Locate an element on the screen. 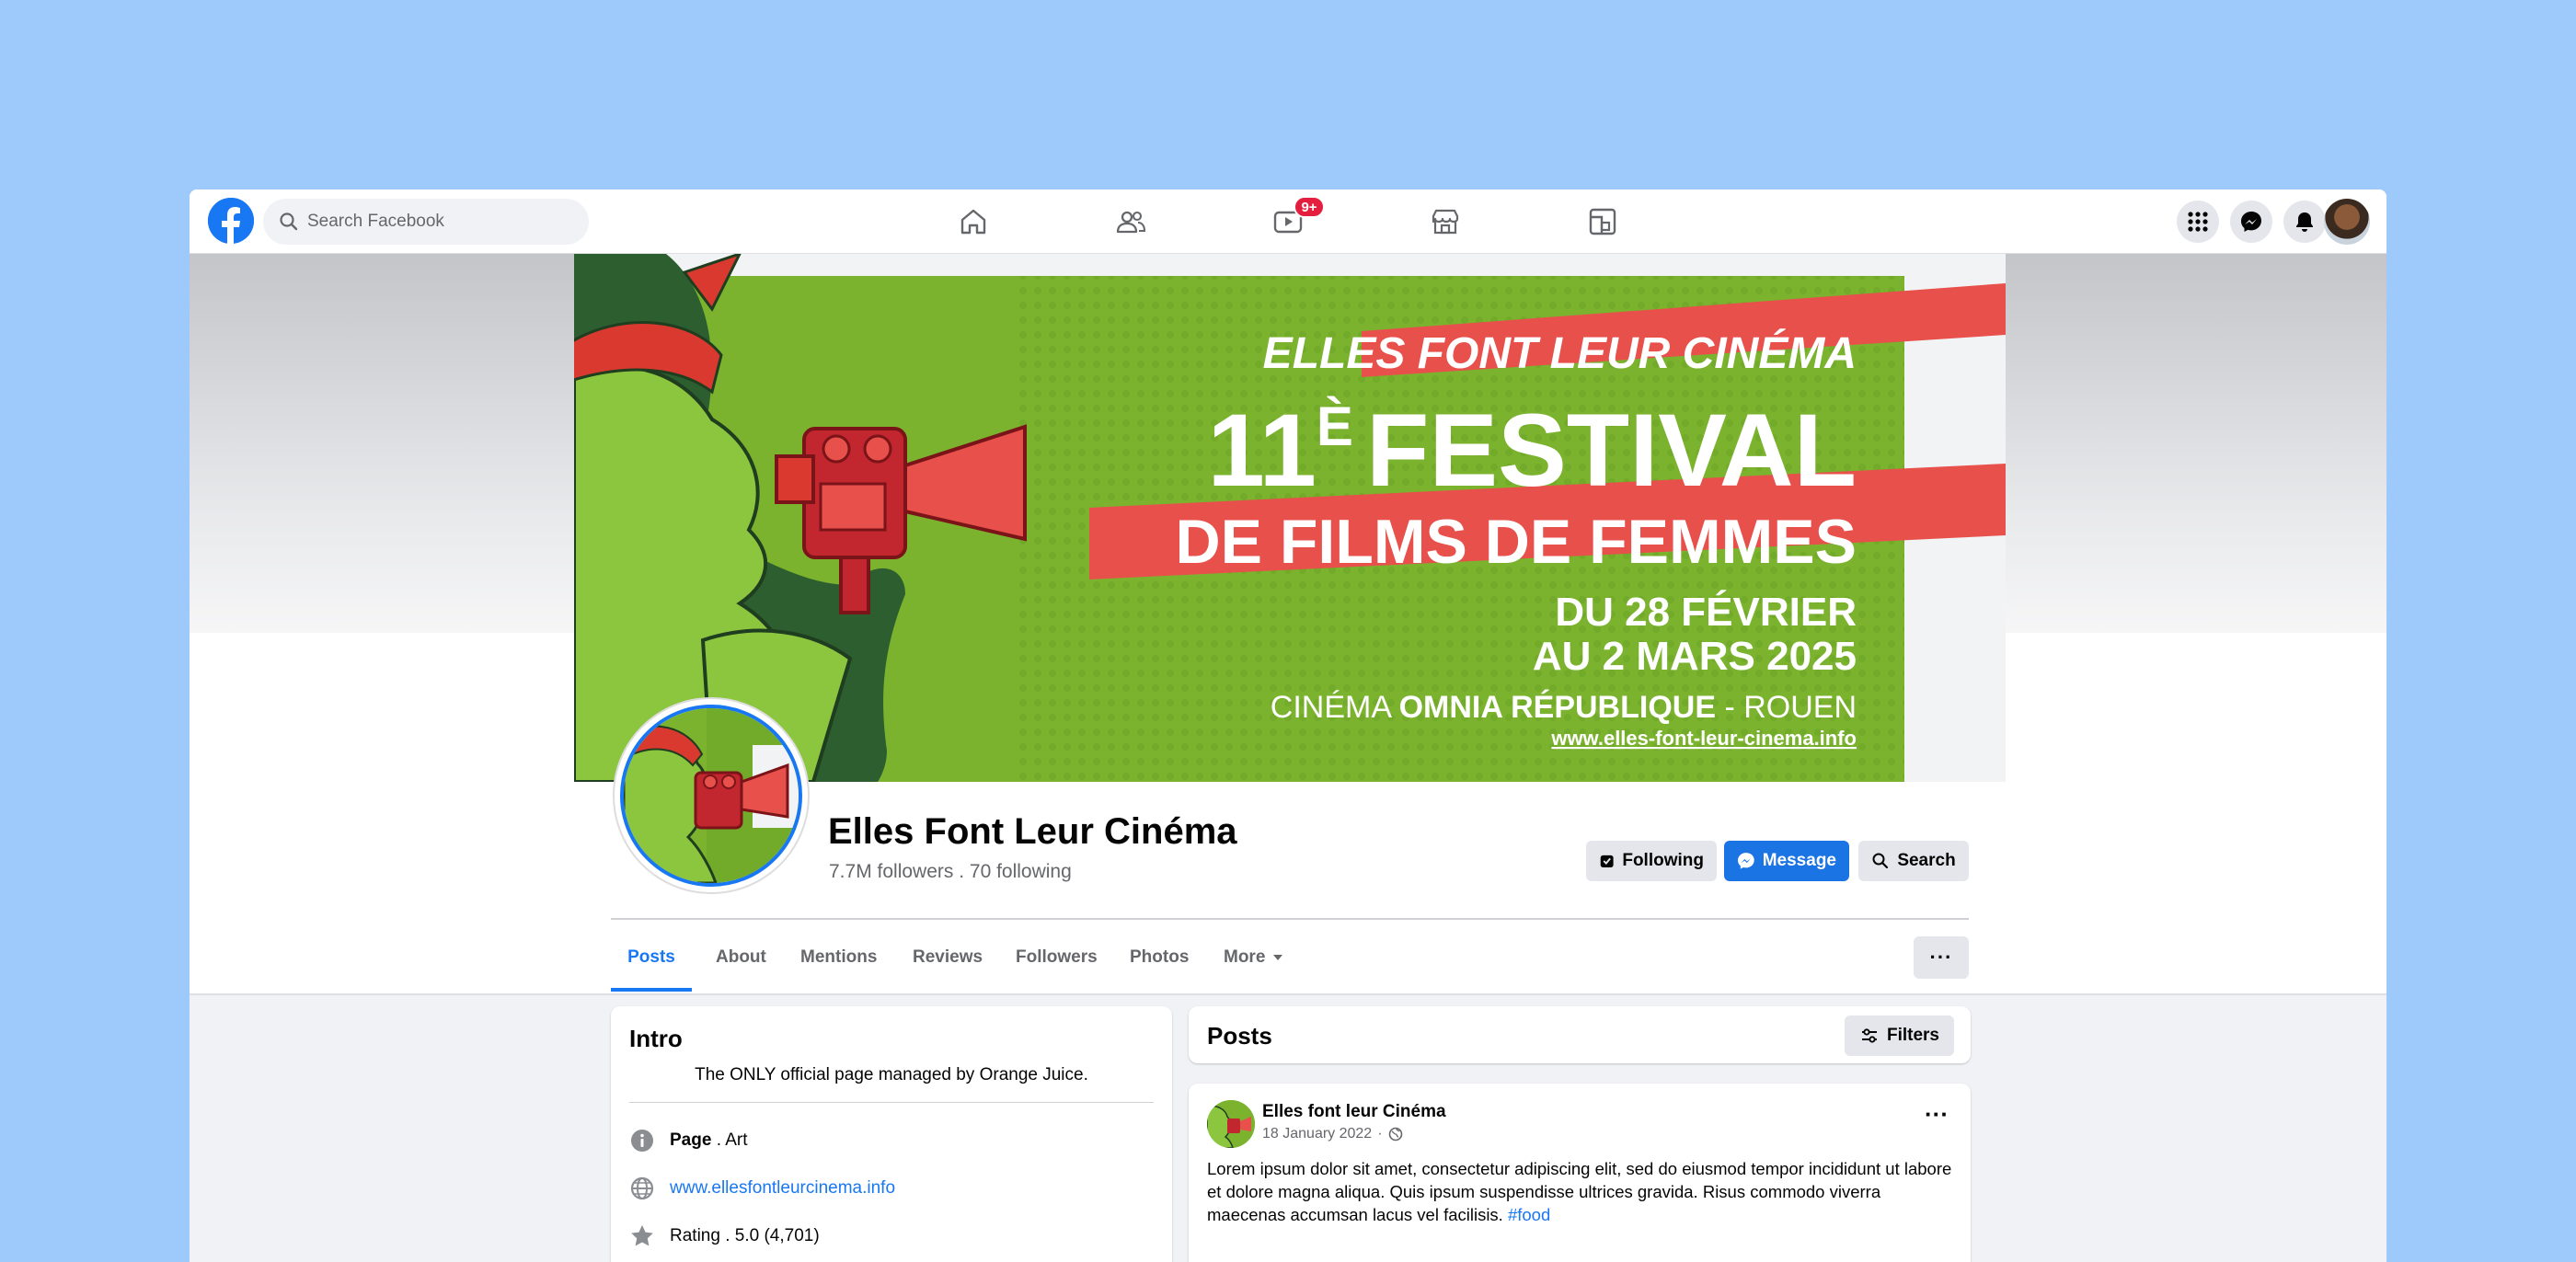 Image resolution: width=2576 pixels, height=1262 pixels. cover-headline-top: ELLES FONT LEUR CINÉMA is located at coordinates (1560, 353).